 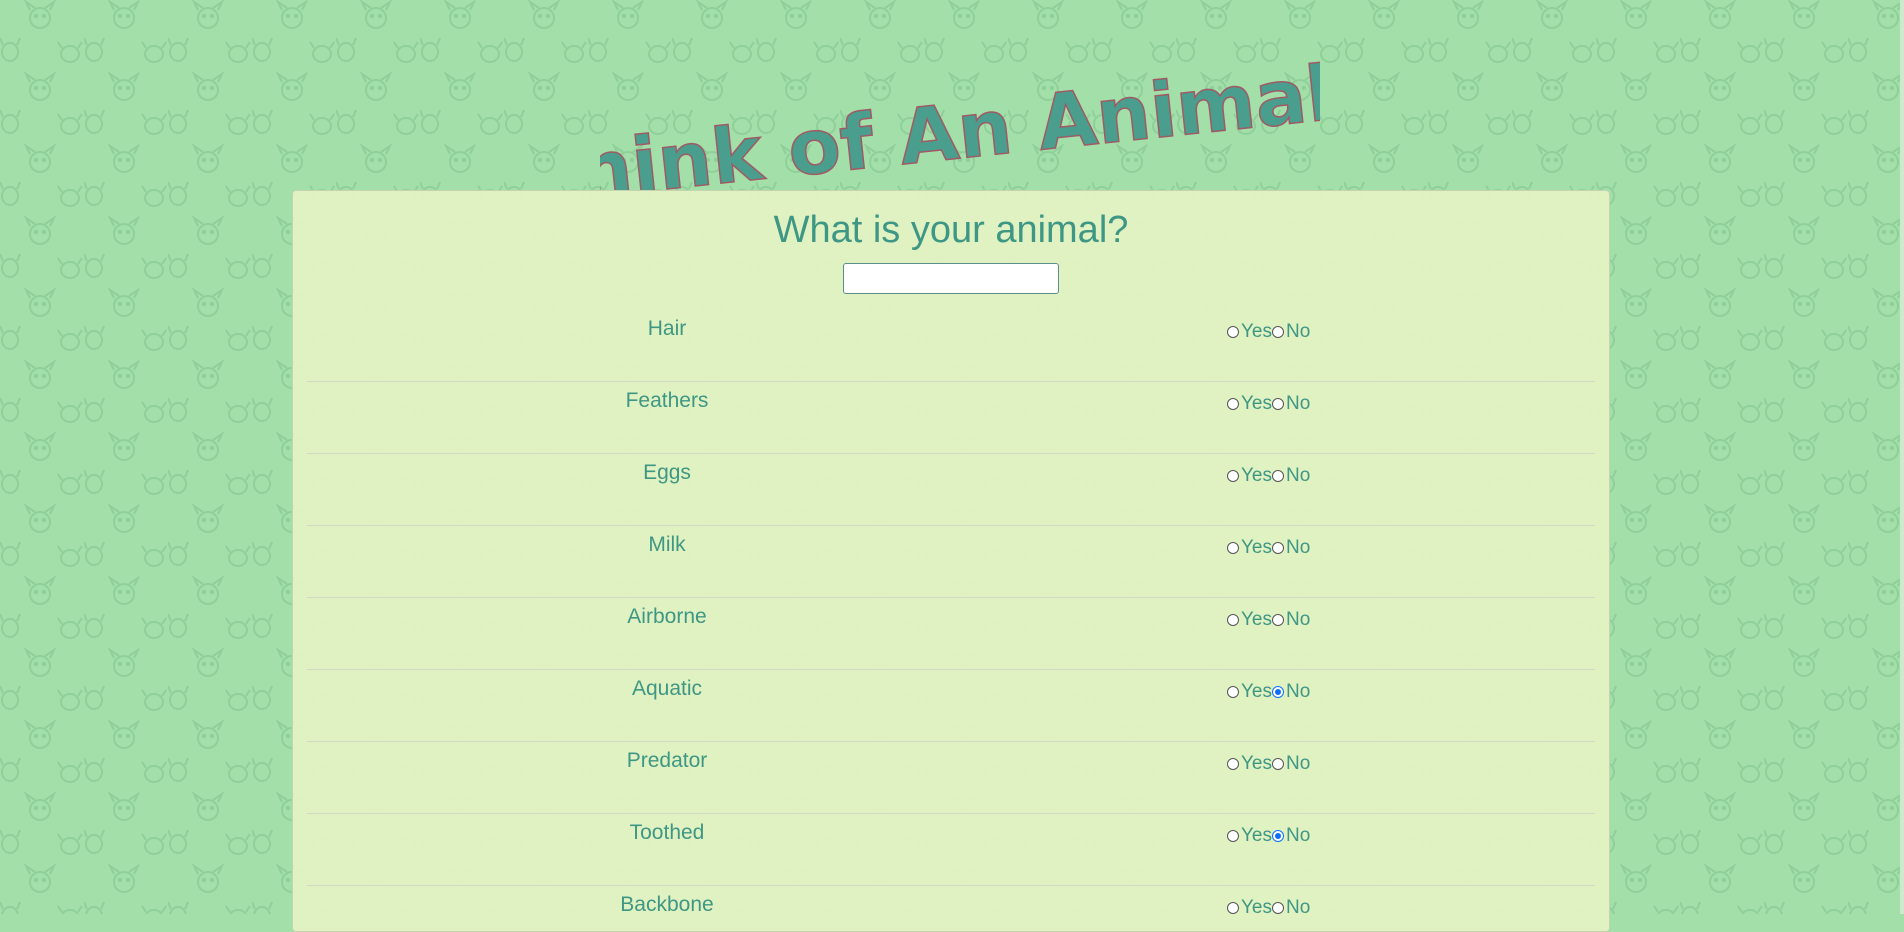 What do you see at coordinates (667, 616) in the screenshot?
I see `attribute-label: Airborne` at bounding box center [667, 616].